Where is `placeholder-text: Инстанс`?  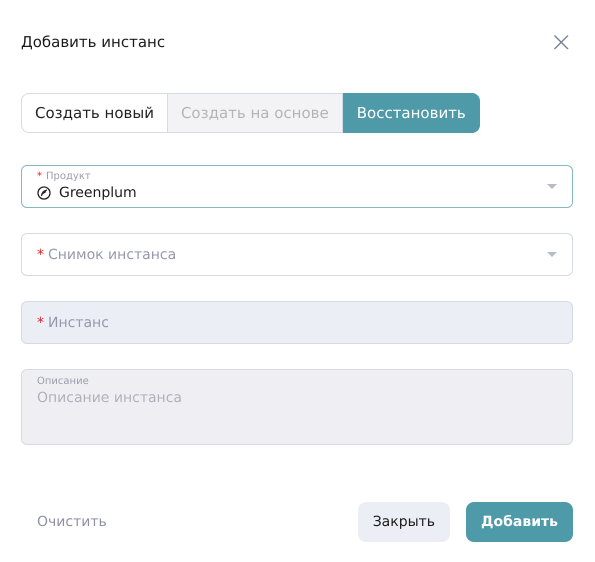 placeholder-text: Инстанс is located at coordinates (78, 323).